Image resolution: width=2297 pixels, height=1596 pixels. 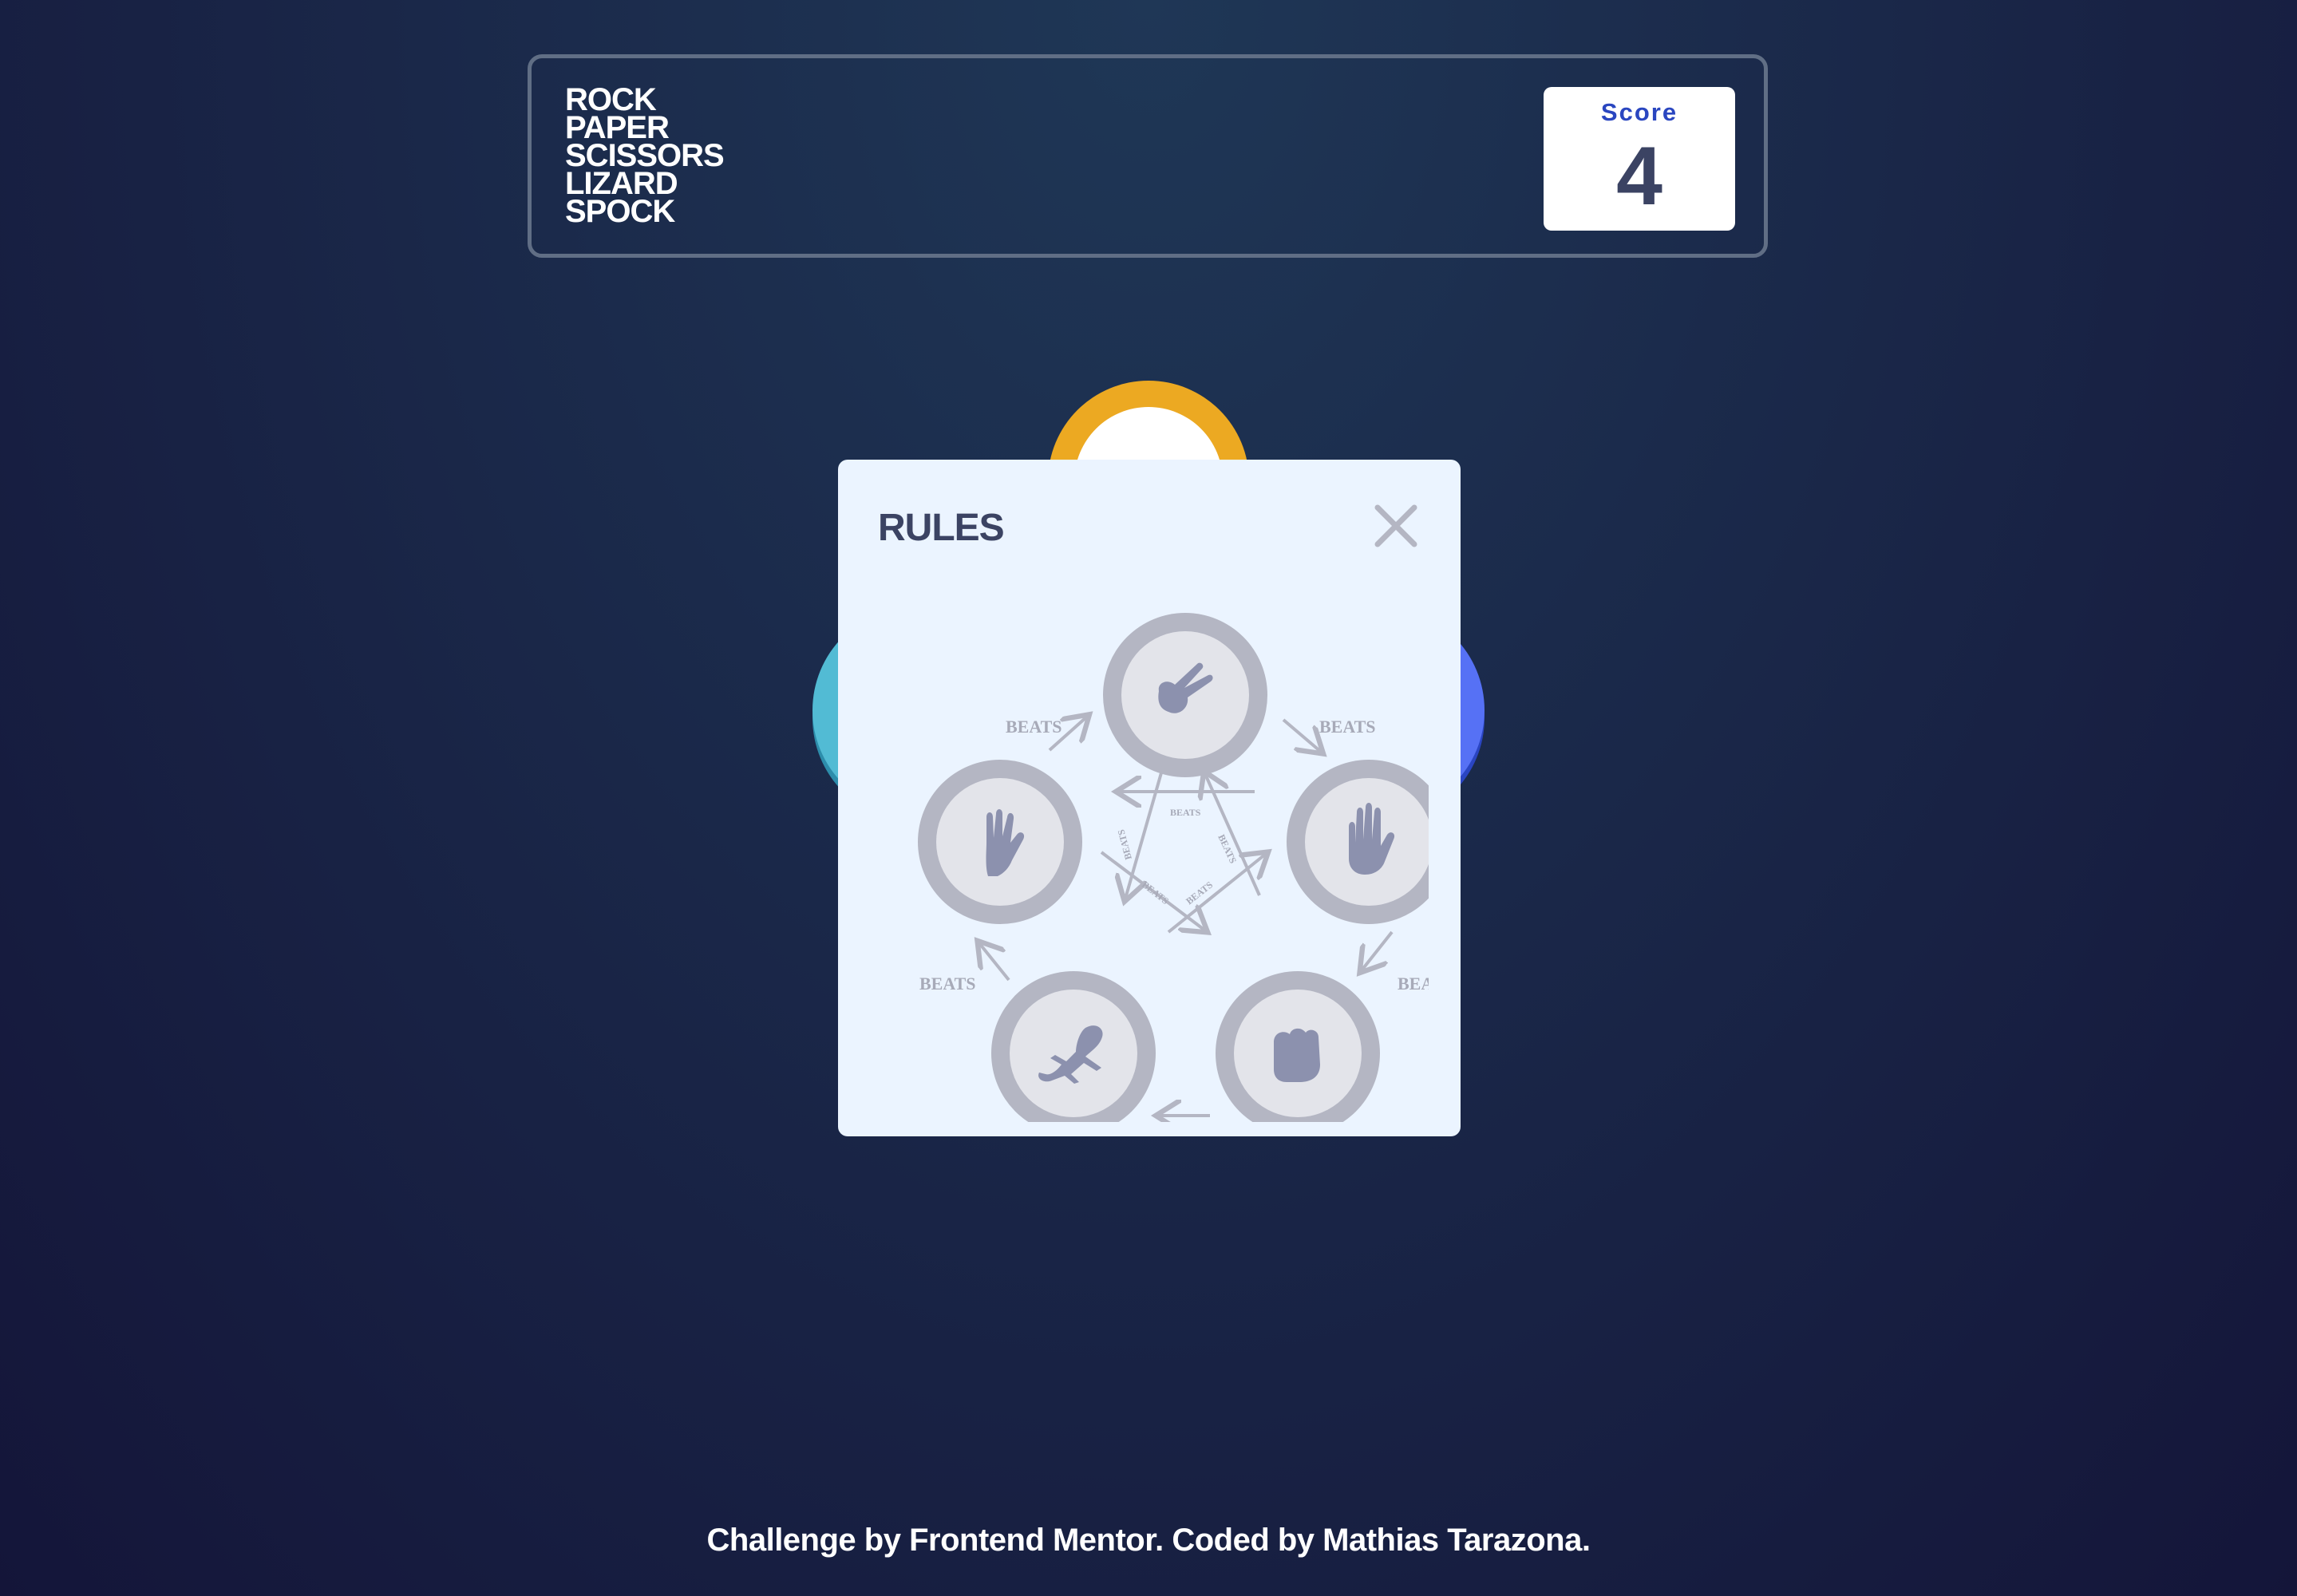 What do you see at coordinates (1185, 695) in the screenshot?
I see `node-scissors` at bounding box center [1185, 695].